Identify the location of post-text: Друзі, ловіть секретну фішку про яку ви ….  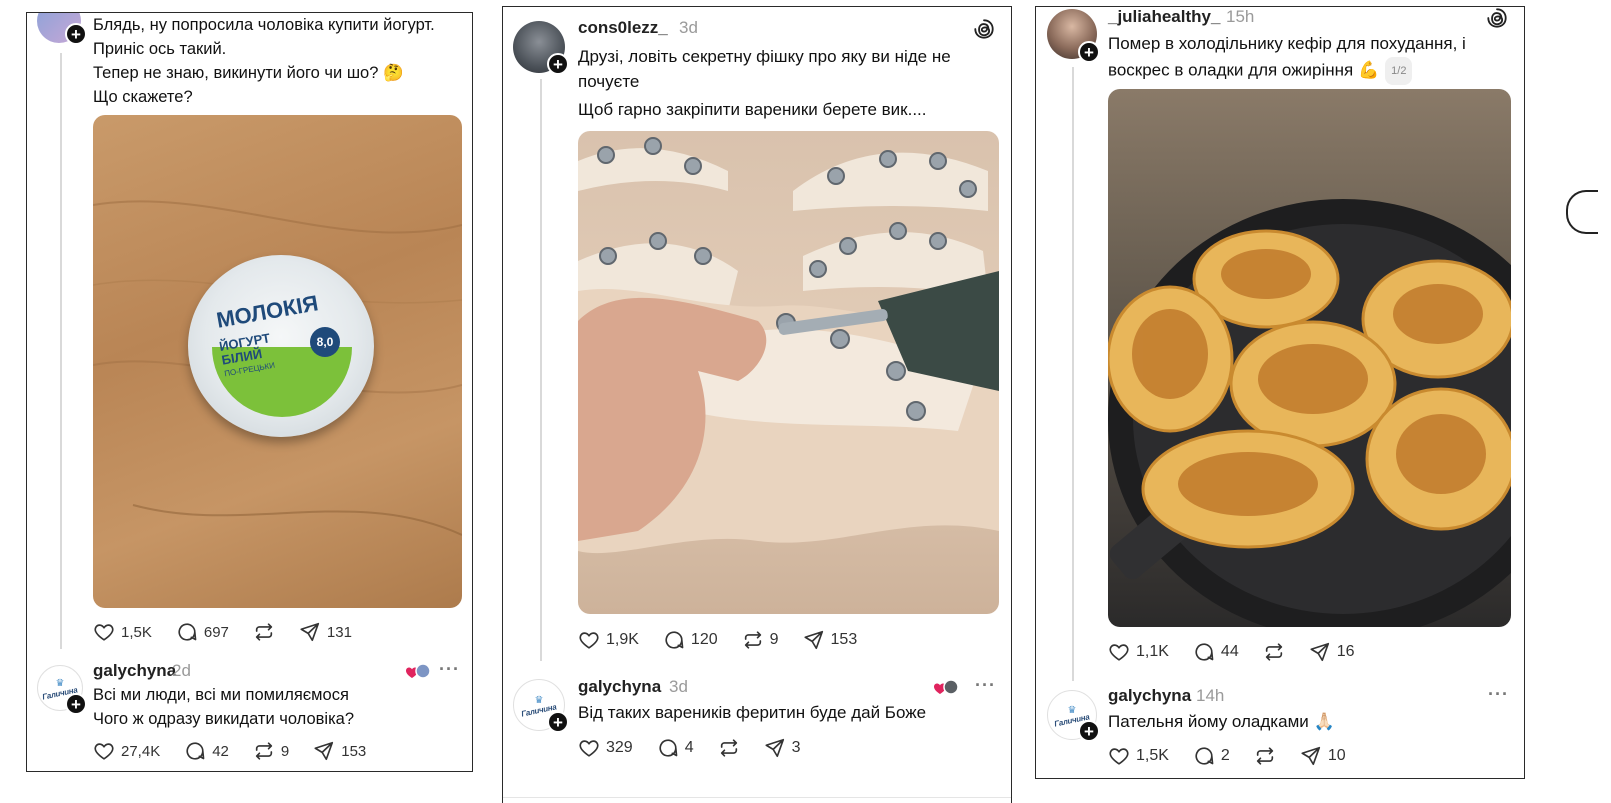
(764, 83).